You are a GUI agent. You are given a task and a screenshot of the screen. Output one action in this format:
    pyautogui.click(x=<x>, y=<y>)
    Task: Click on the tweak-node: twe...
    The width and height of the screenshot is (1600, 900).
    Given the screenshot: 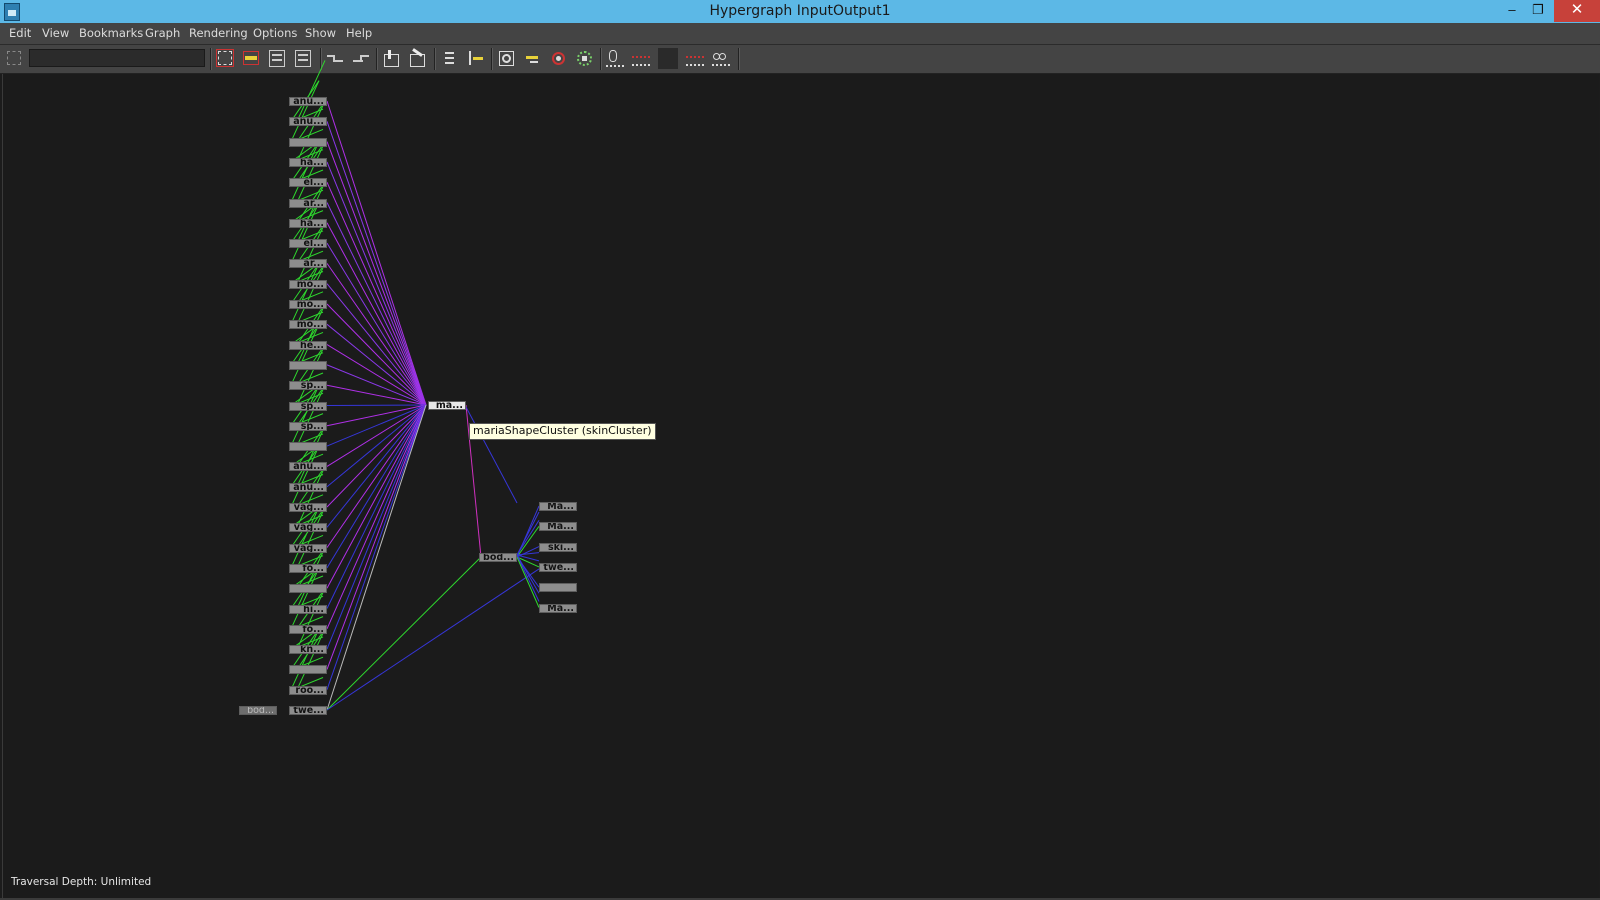 What is the action you would take?
    pyautogui.click(x=308, y=710)
    